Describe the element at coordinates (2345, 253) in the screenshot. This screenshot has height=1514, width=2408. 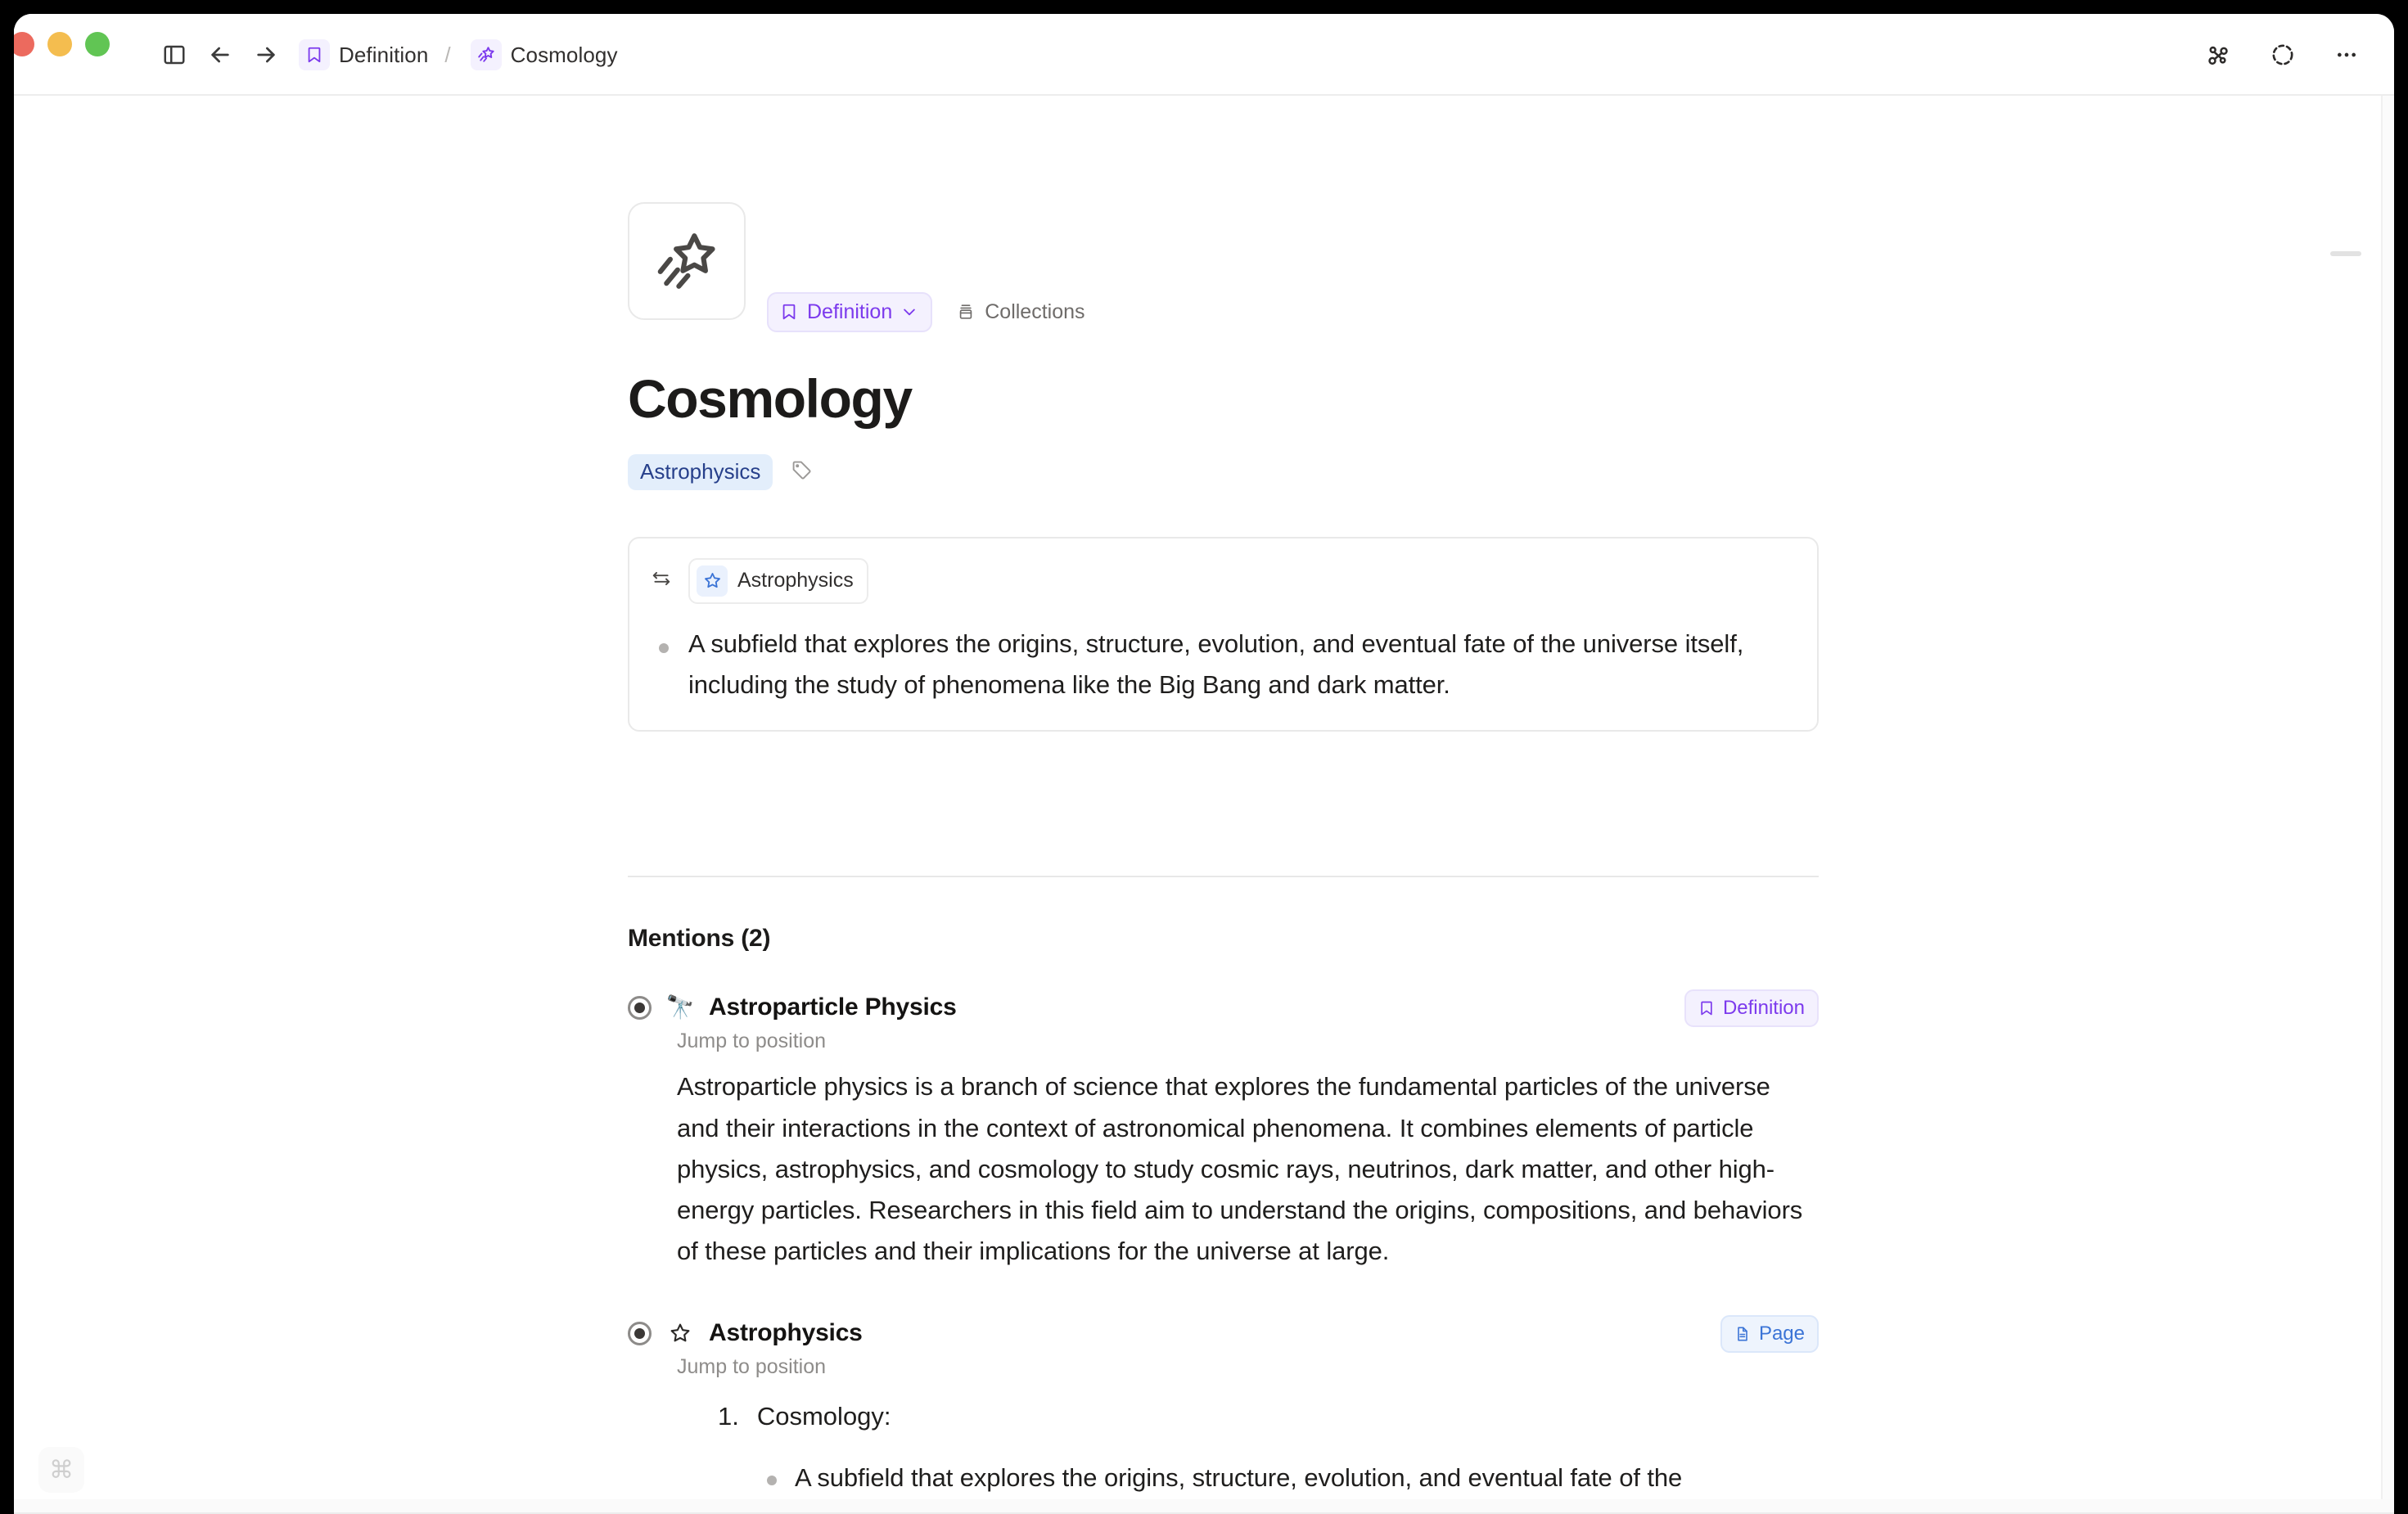
I see `outline-indicator` at that location.